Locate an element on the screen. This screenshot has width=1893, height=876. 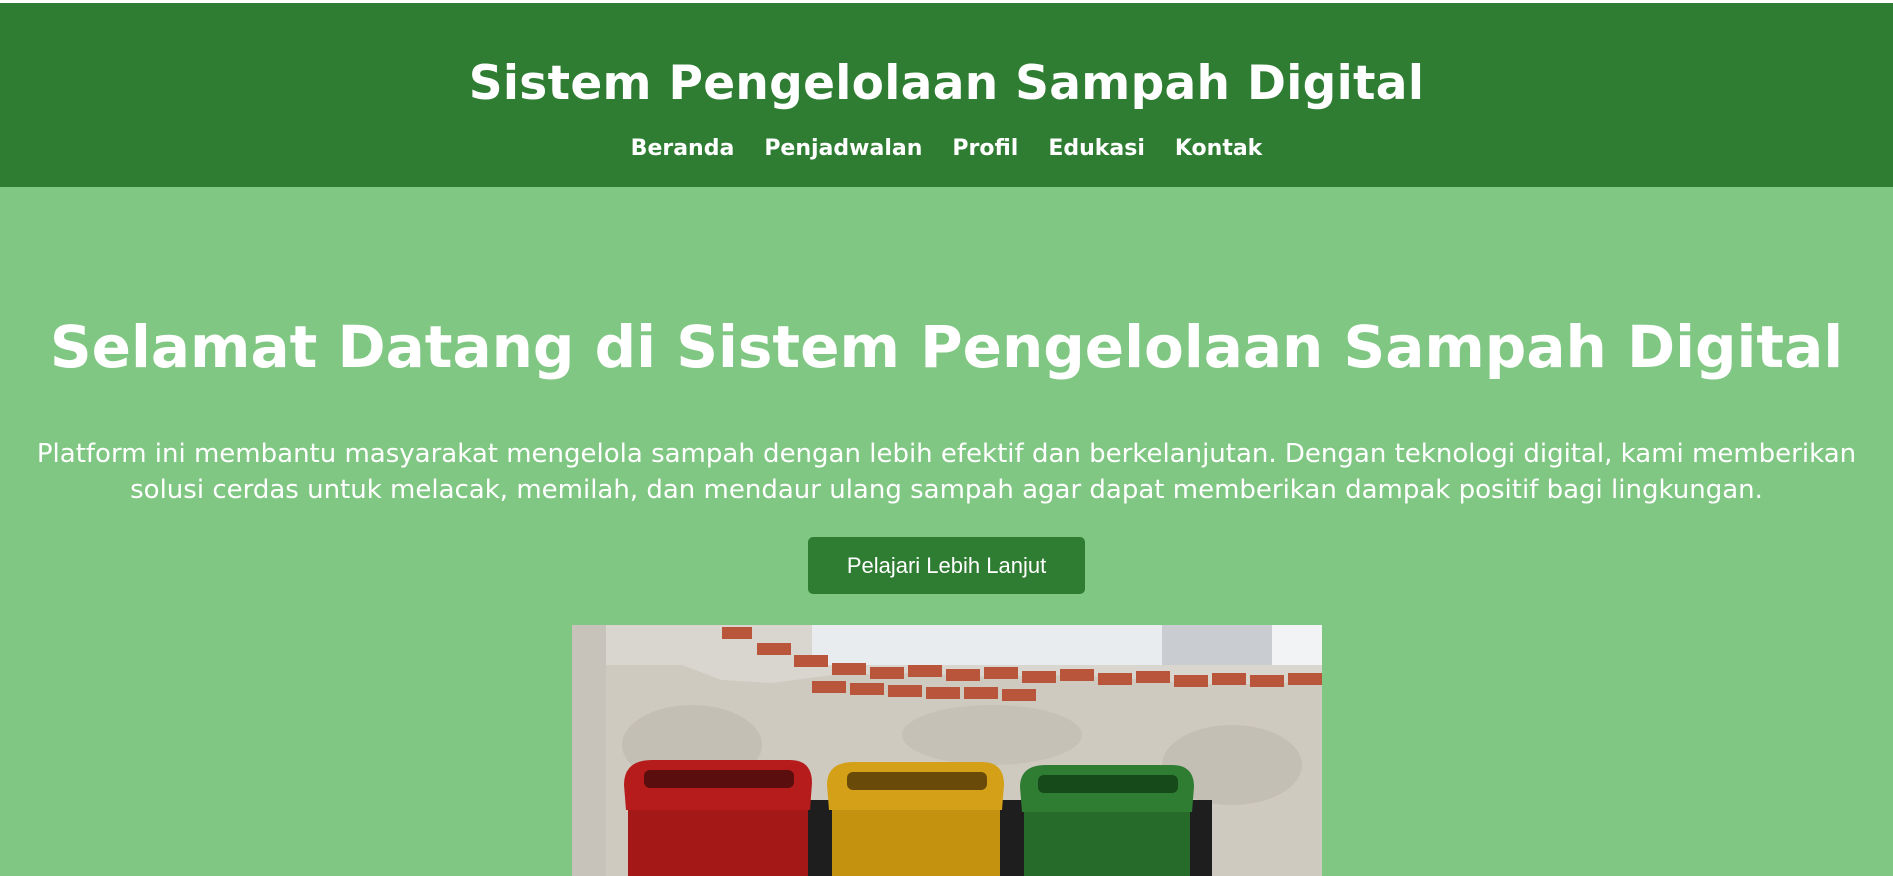
nav-link-penjadwalan: Penjadwalan is located at coordinates (843, 149).